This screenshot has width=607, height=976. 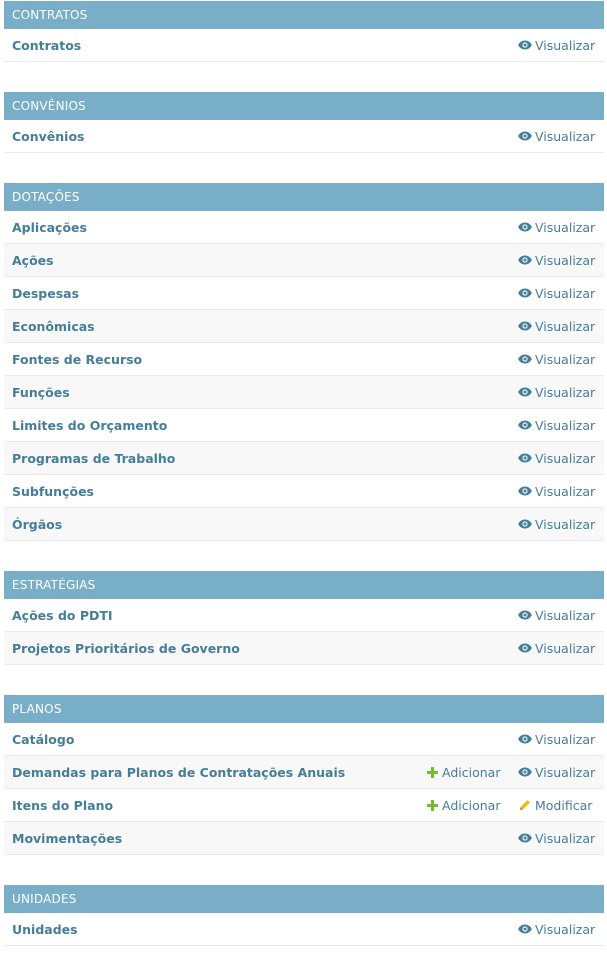 I want to click on model-link: Despesas, so click(x=41, y=293).